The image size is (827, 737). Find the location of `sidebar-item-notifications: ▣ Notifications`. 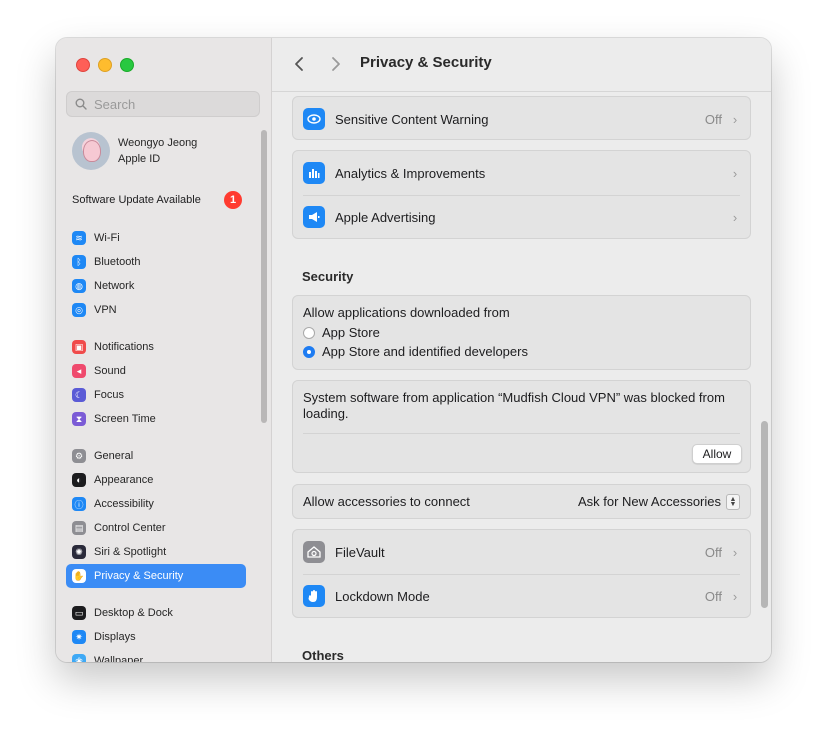

sidebar-item-notifications: ▣ Notifications is located at coordinates (156, 347).